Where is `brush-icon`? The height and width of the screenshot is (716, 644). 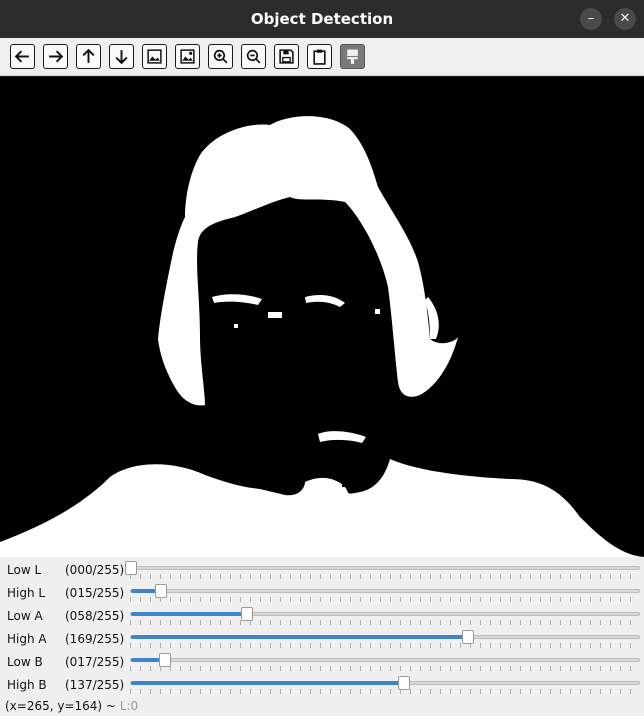
brush-icon is located at coordinates (352, 56).